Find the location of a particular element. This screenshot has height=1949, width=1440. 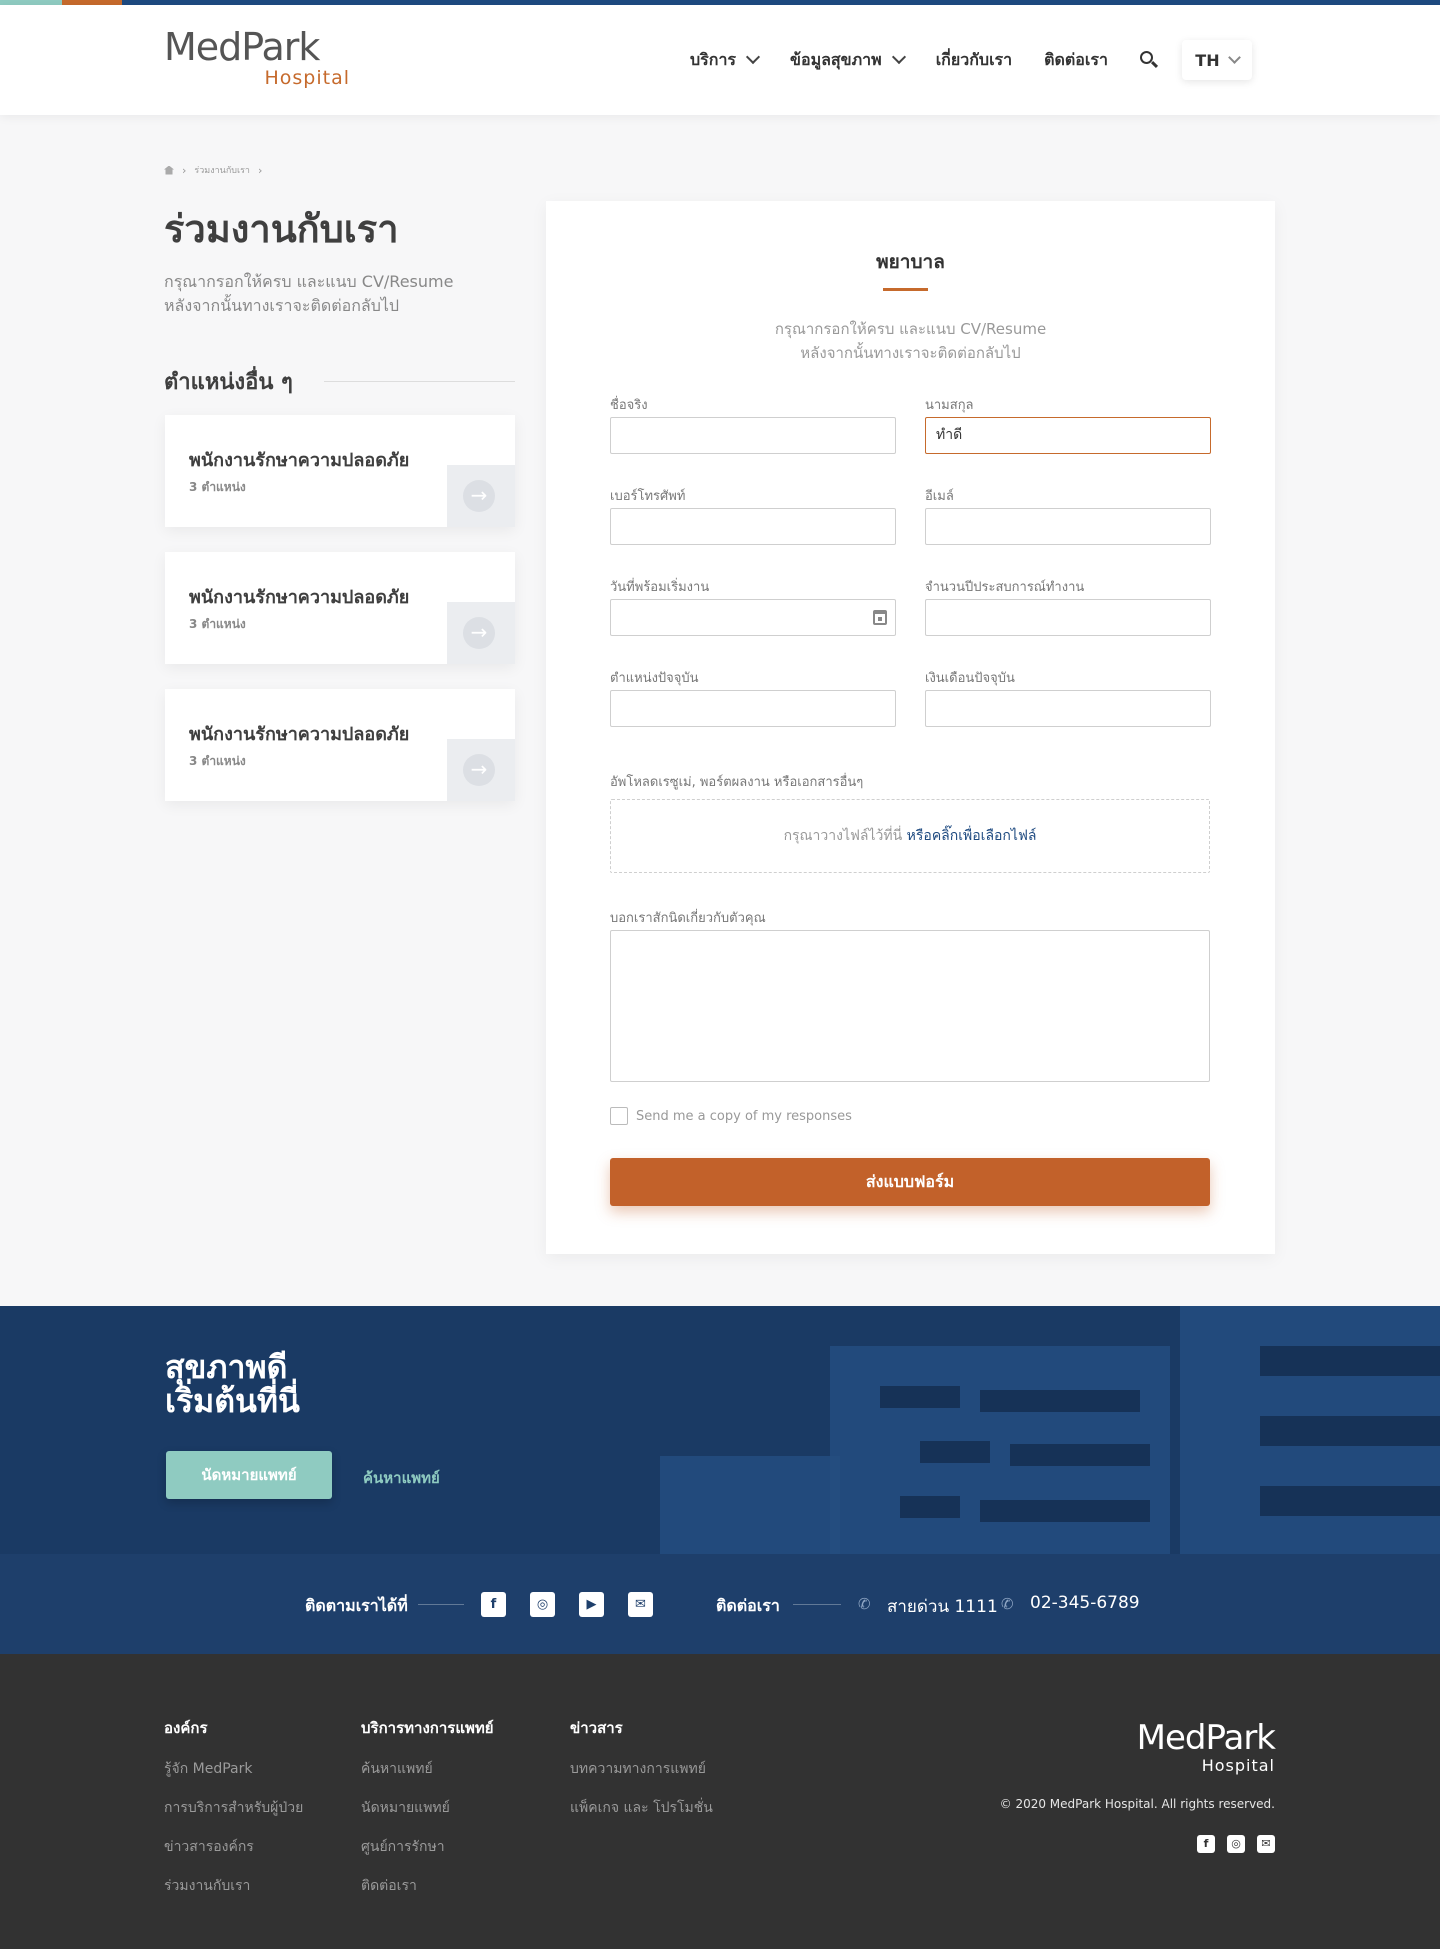

nav-contact: ติดต่อเรา is located at coordinates (1076, 60).